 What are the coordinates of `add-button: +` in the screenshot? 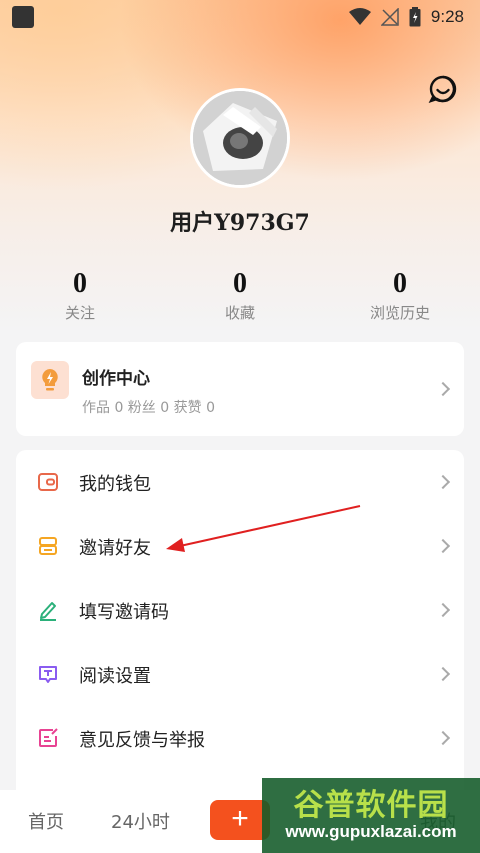 It's located at (240, 820).